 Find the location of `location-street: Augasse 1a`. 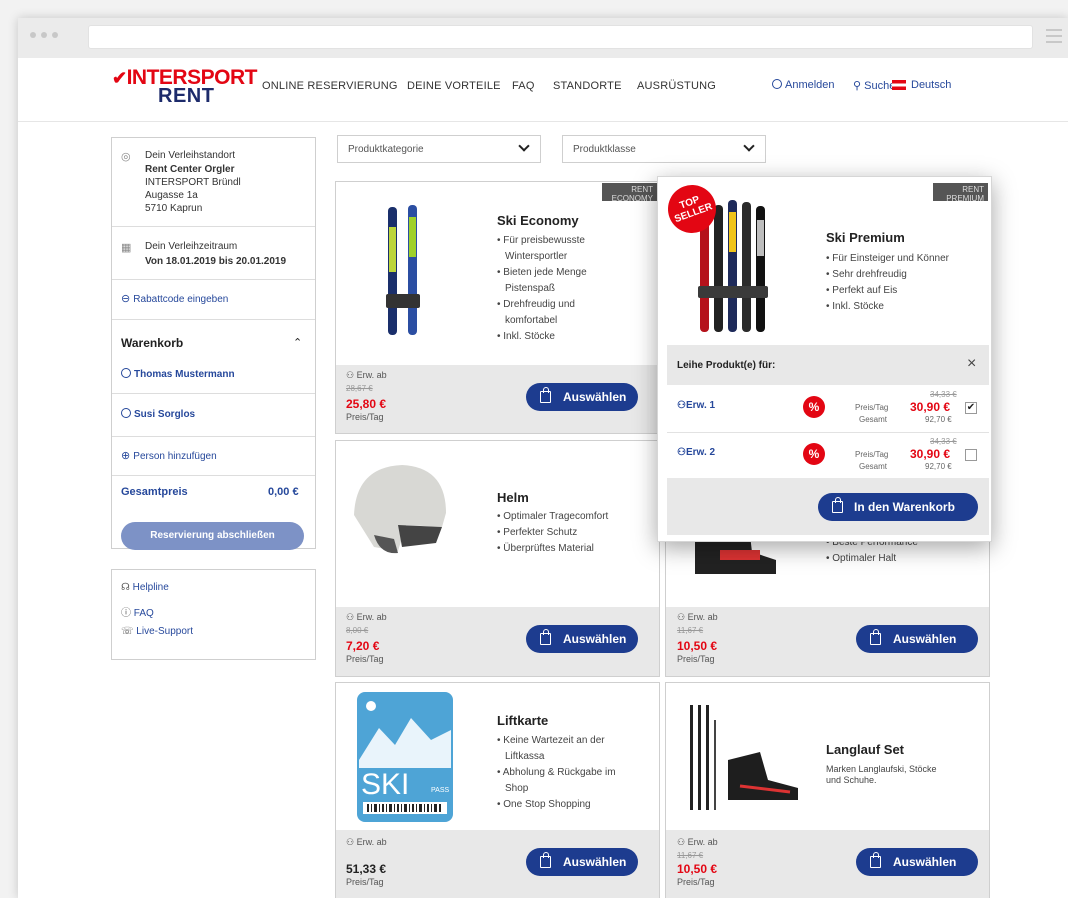

location-street: Augasse 1a is located at coordinates (171, 195).